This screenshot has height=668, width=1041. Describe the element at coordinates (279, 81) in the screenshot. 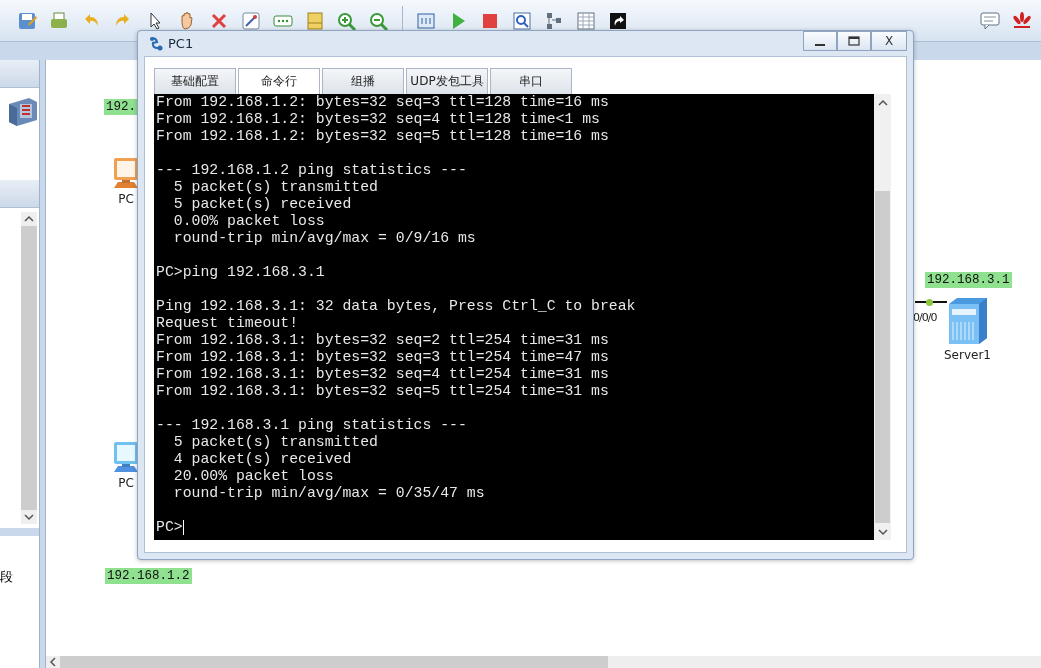

I see `tab: 命令行` at that location.